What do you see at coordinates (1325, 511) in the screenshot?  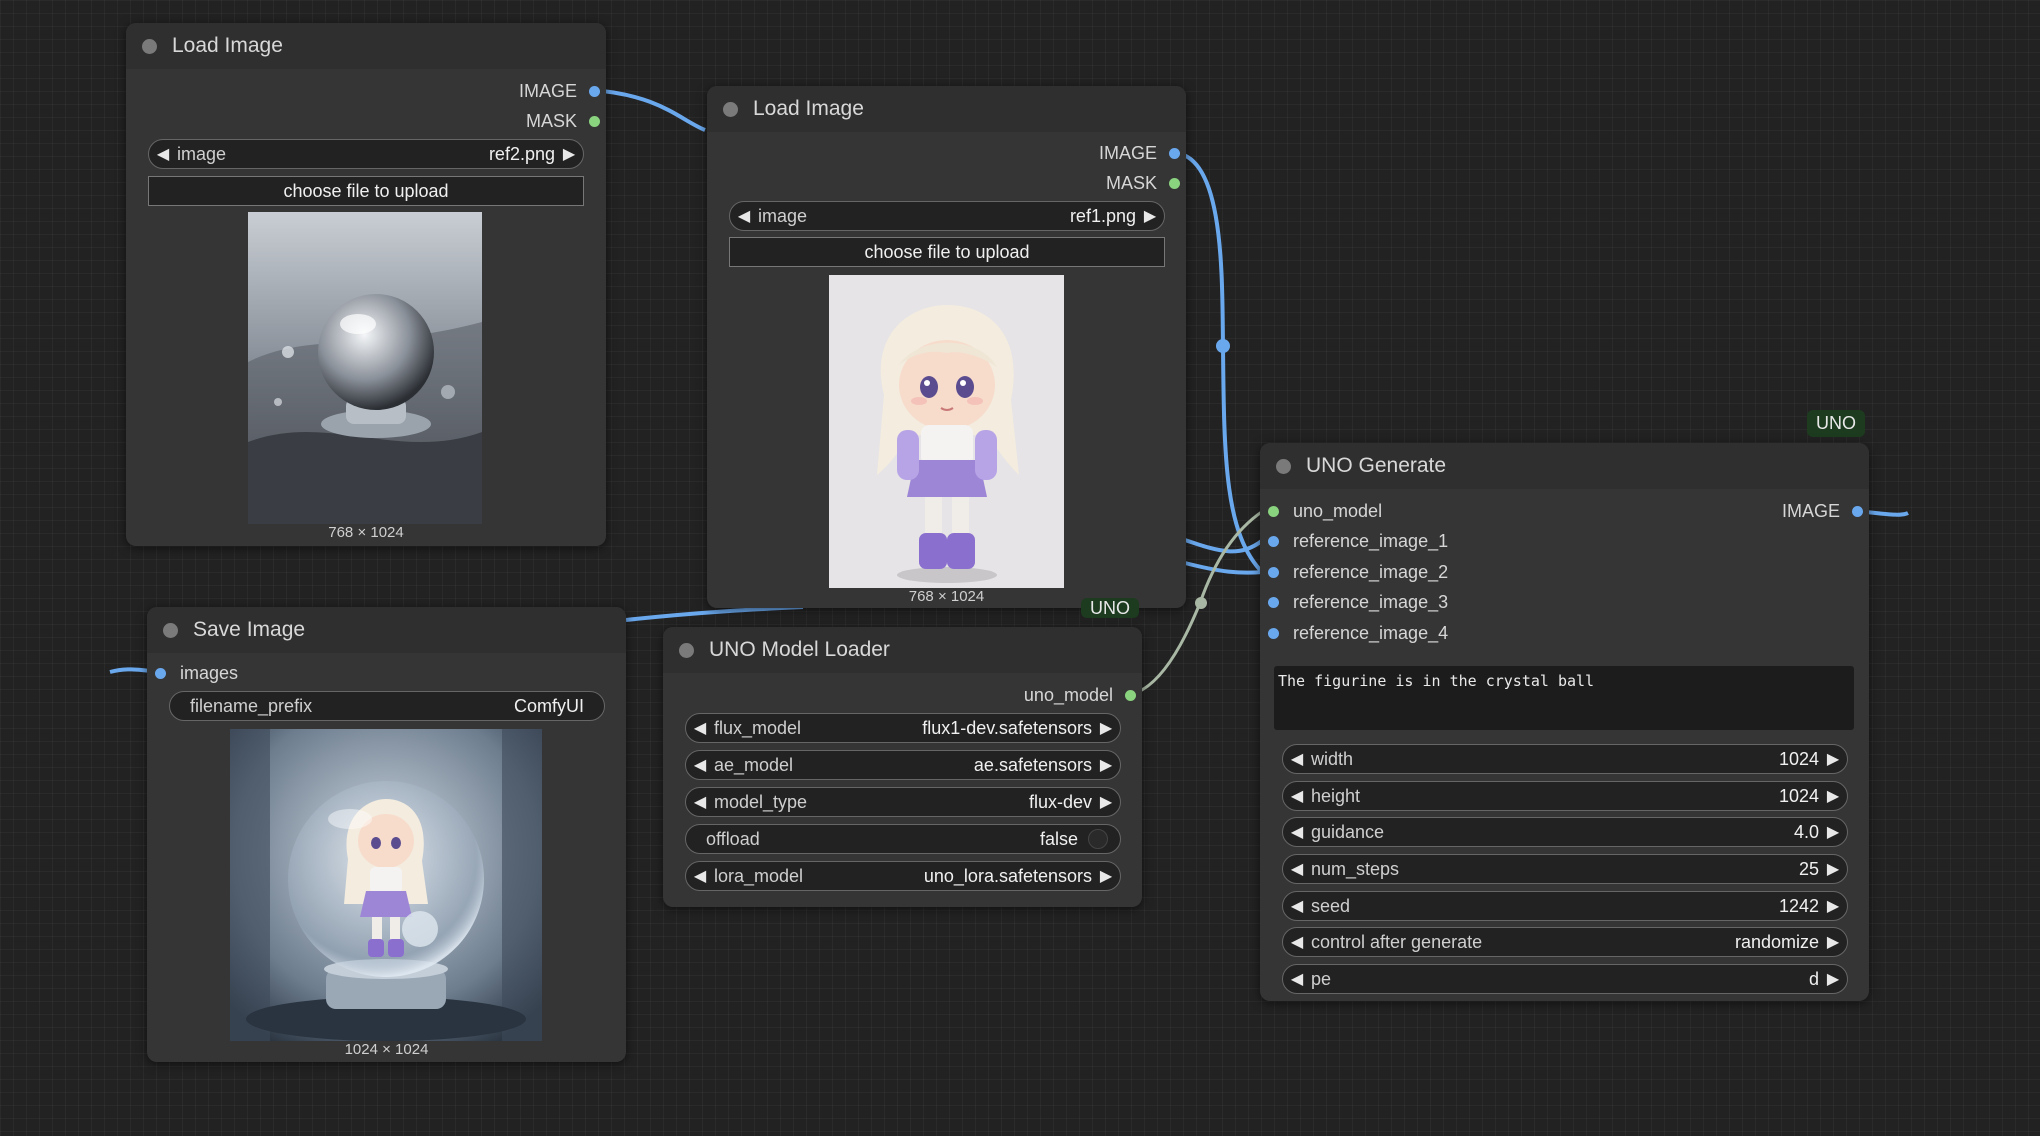 I see `input-uno-model: uno_model` at bounding box center [1325, 511].